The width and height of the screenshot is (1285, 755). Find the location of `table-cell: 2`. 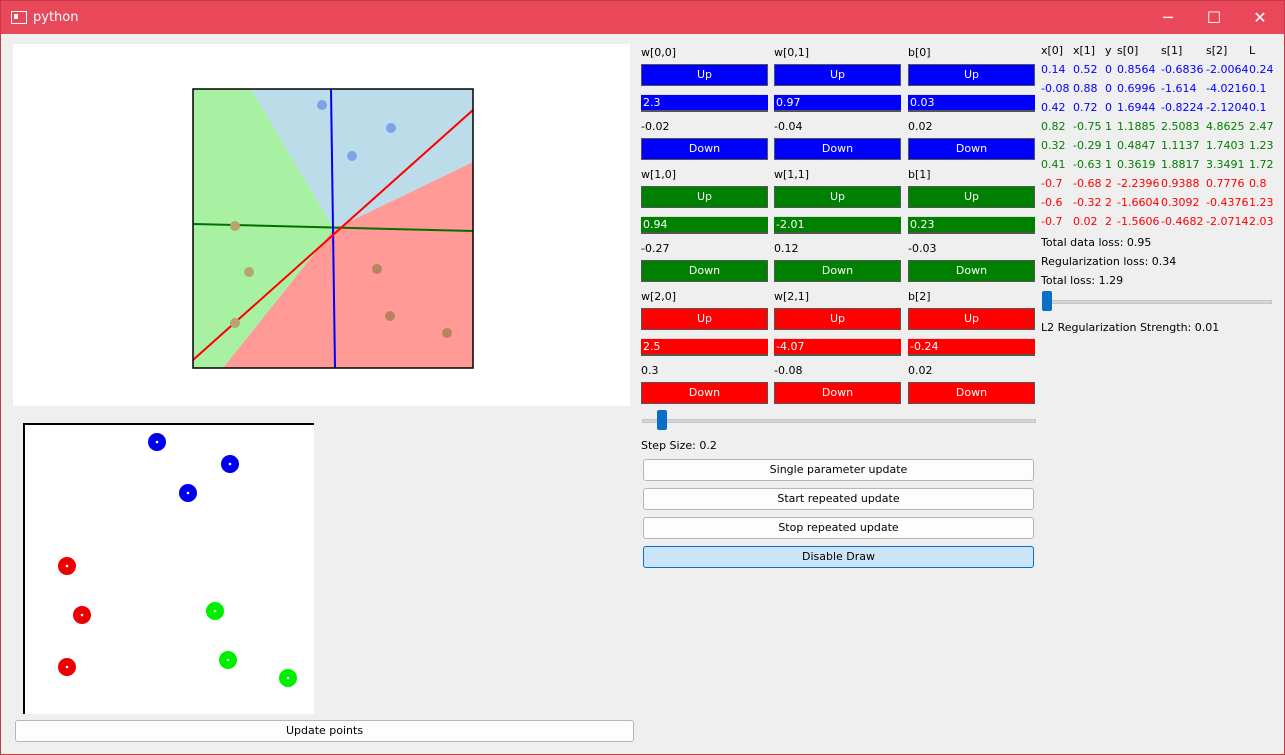

table-cell: 2 is located at coordinates (1108, 202).